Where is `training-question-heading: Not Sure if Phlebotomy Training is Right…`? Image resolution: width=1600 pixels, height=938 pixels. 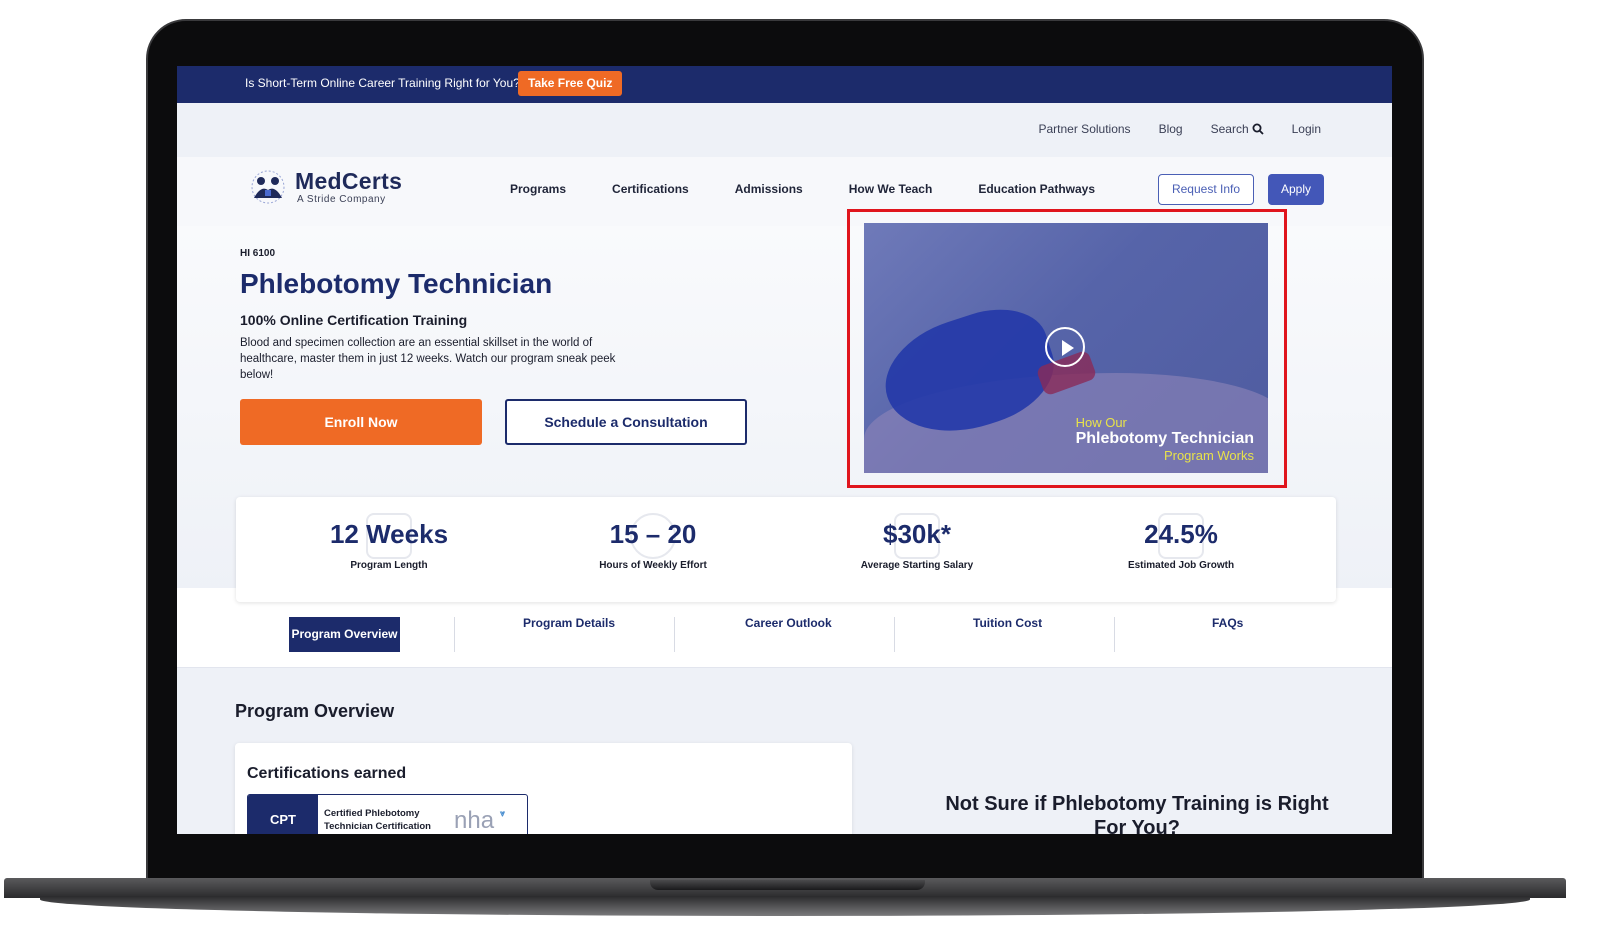 training-question-heading: Not Sure if Phlebotomy Training is Right… is located at coordinates (1137, 813).